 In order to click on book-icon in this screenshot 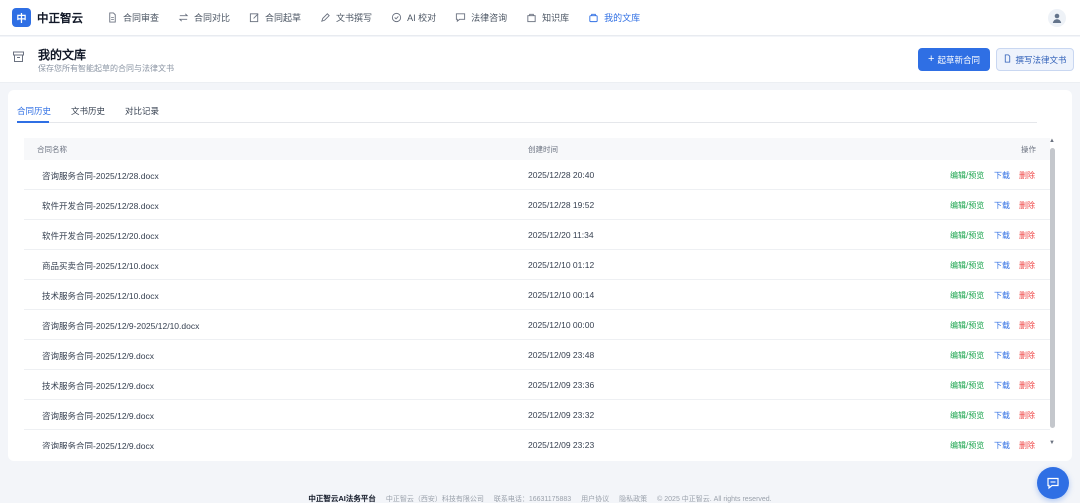, I will do `click(531, 18)`.